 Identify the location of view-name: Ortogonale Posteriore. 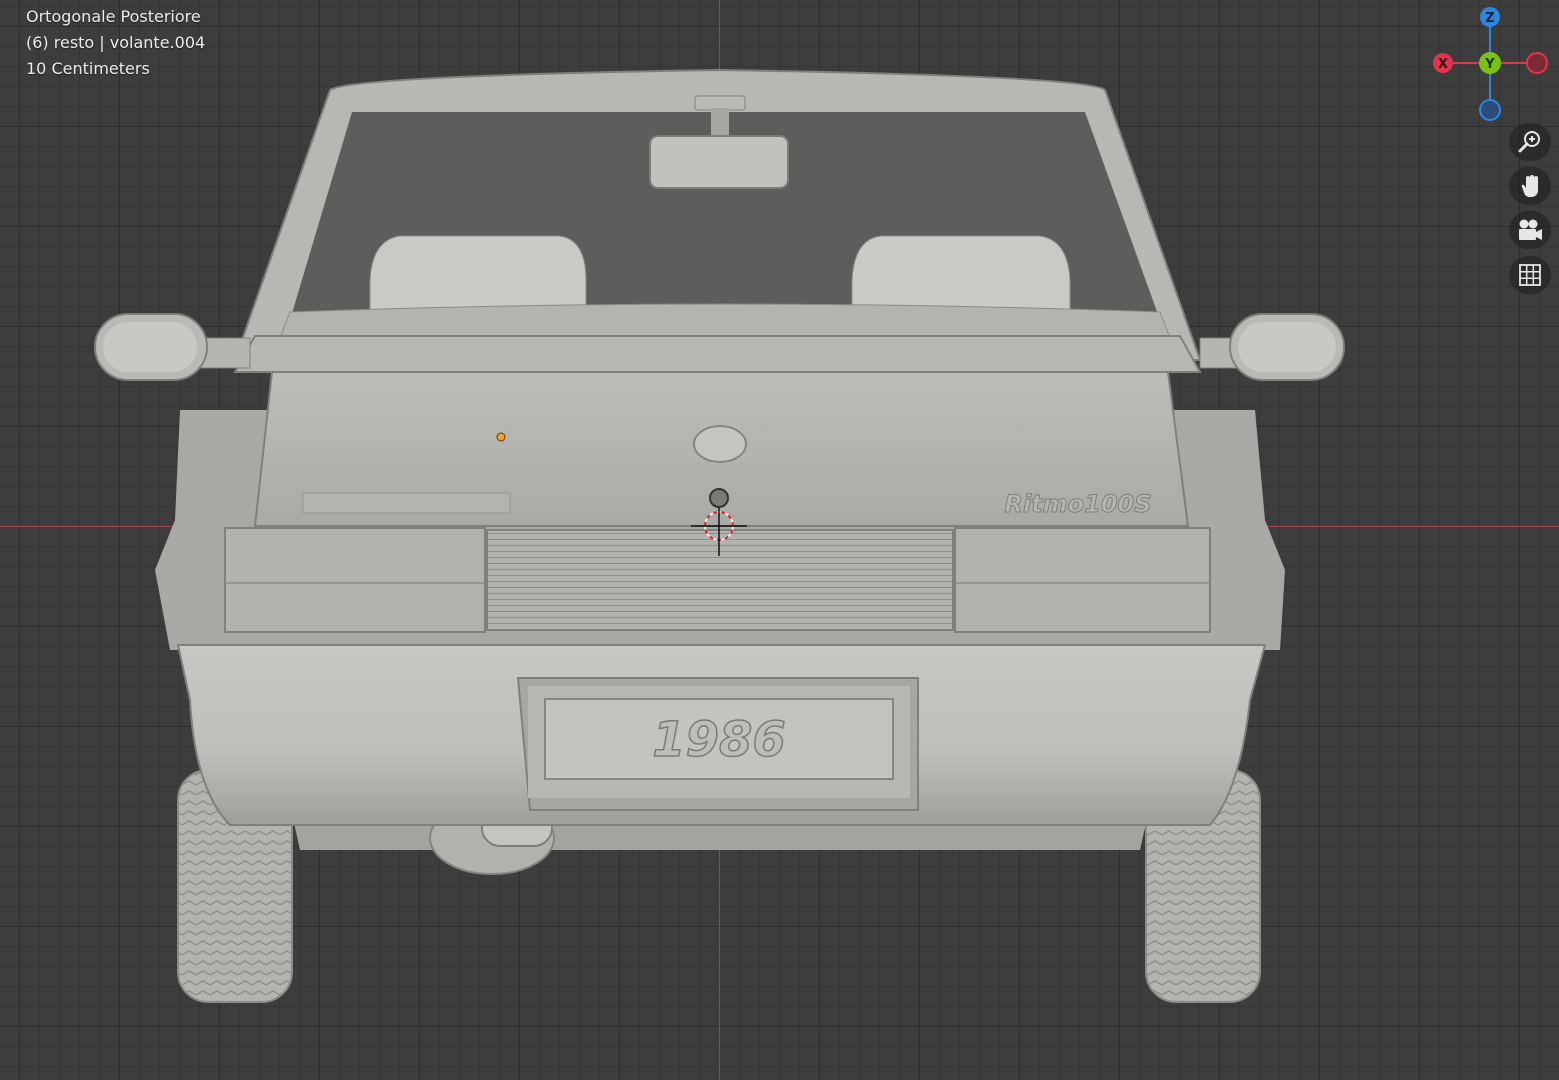
(113, 16).